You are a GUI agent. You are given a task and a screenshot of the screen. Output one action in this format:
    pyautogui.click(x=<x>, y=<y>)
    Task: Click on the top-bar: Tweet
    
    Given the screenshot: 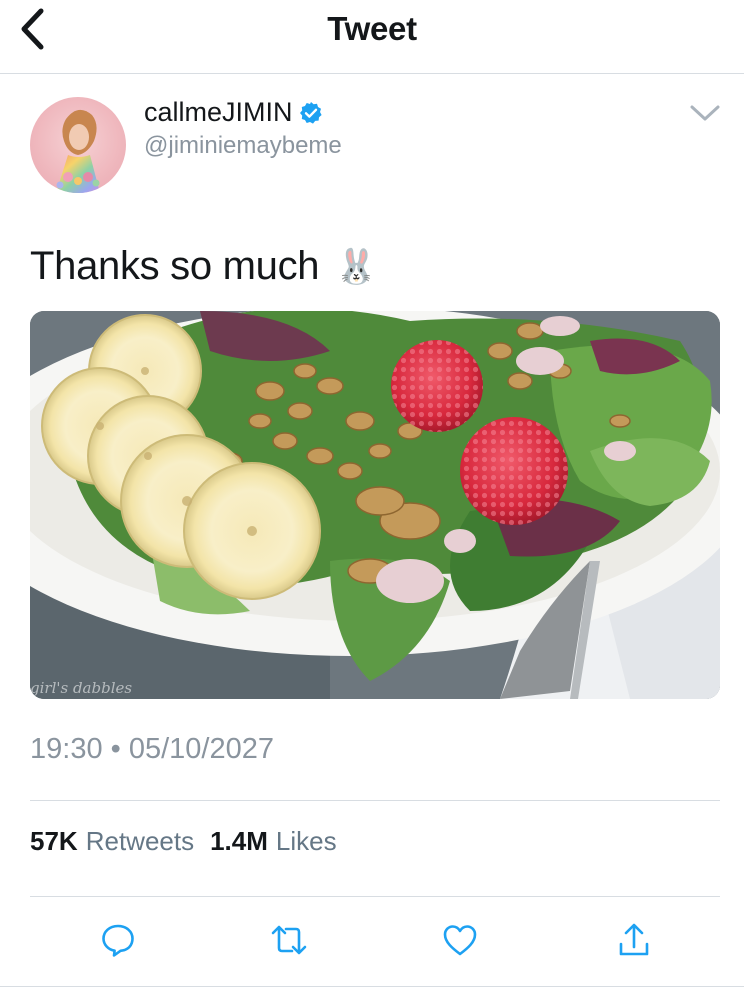 What is the action you would take?
    pyautogui.click(x=372, y=37)
    